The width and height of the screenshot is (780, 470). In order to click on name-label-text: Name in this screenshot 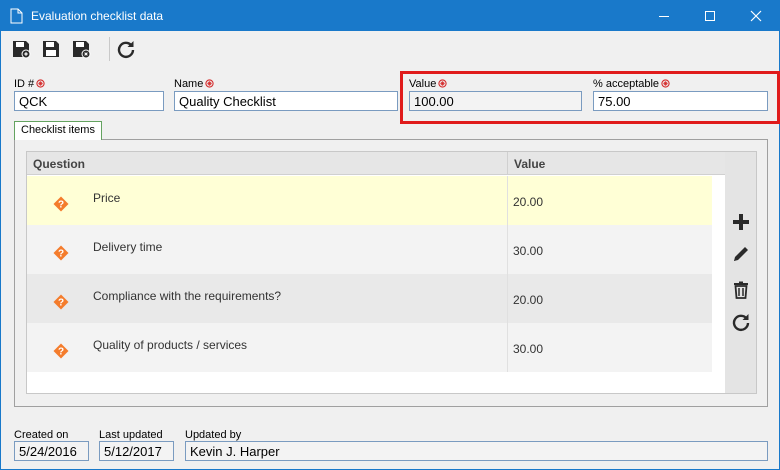, I will do `click(189, 84)`.